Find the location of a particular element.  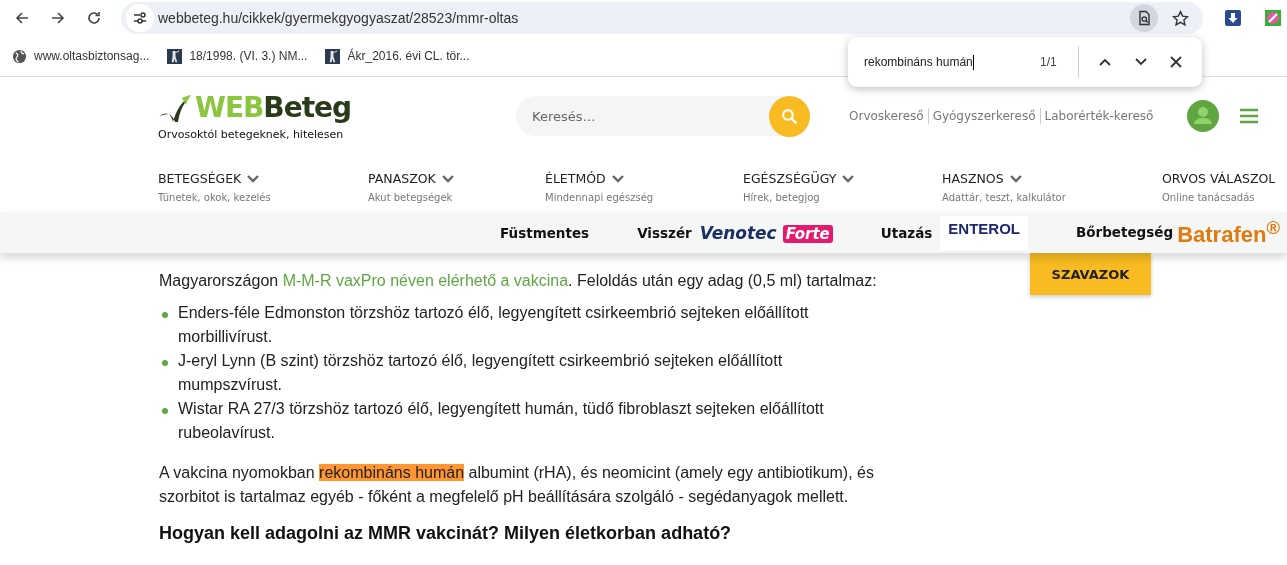

promo-link: Bőrbetegség is located at coordinates (1124, 232).